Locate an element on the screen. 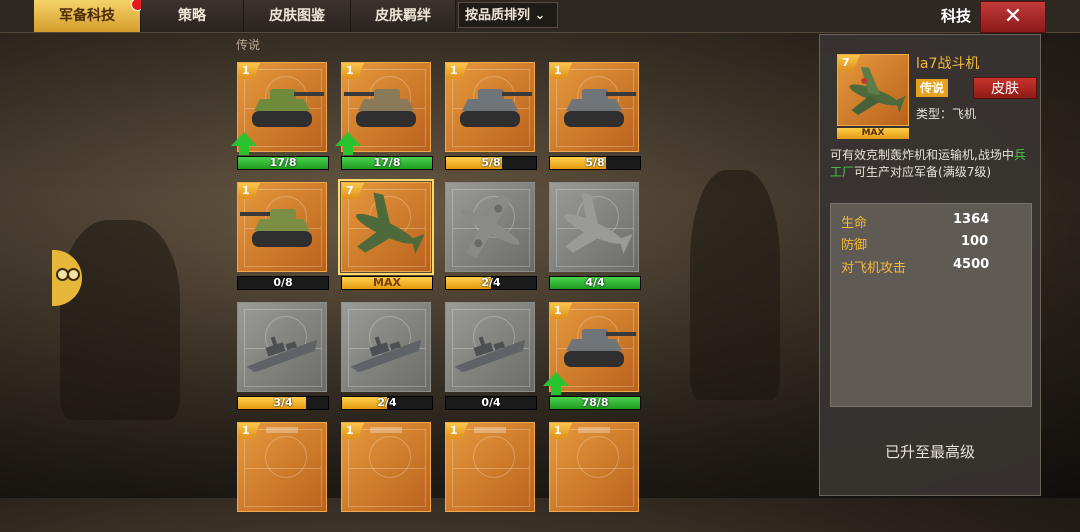  max-level-status: 已升至最高级 is located at coordinates (929, 452).